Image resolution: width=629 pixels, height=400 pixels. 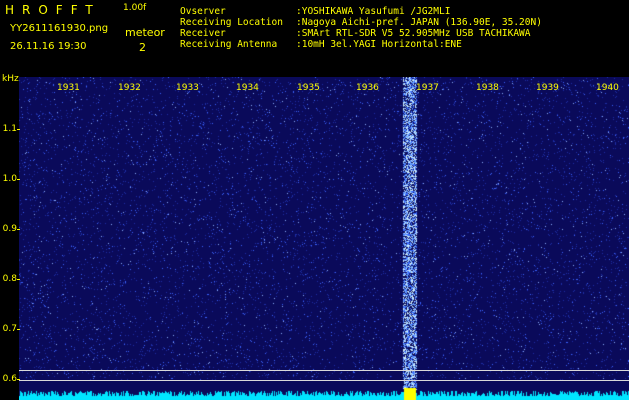 I want to click on x-tick-label: 1933, so click(x=187, y=88).